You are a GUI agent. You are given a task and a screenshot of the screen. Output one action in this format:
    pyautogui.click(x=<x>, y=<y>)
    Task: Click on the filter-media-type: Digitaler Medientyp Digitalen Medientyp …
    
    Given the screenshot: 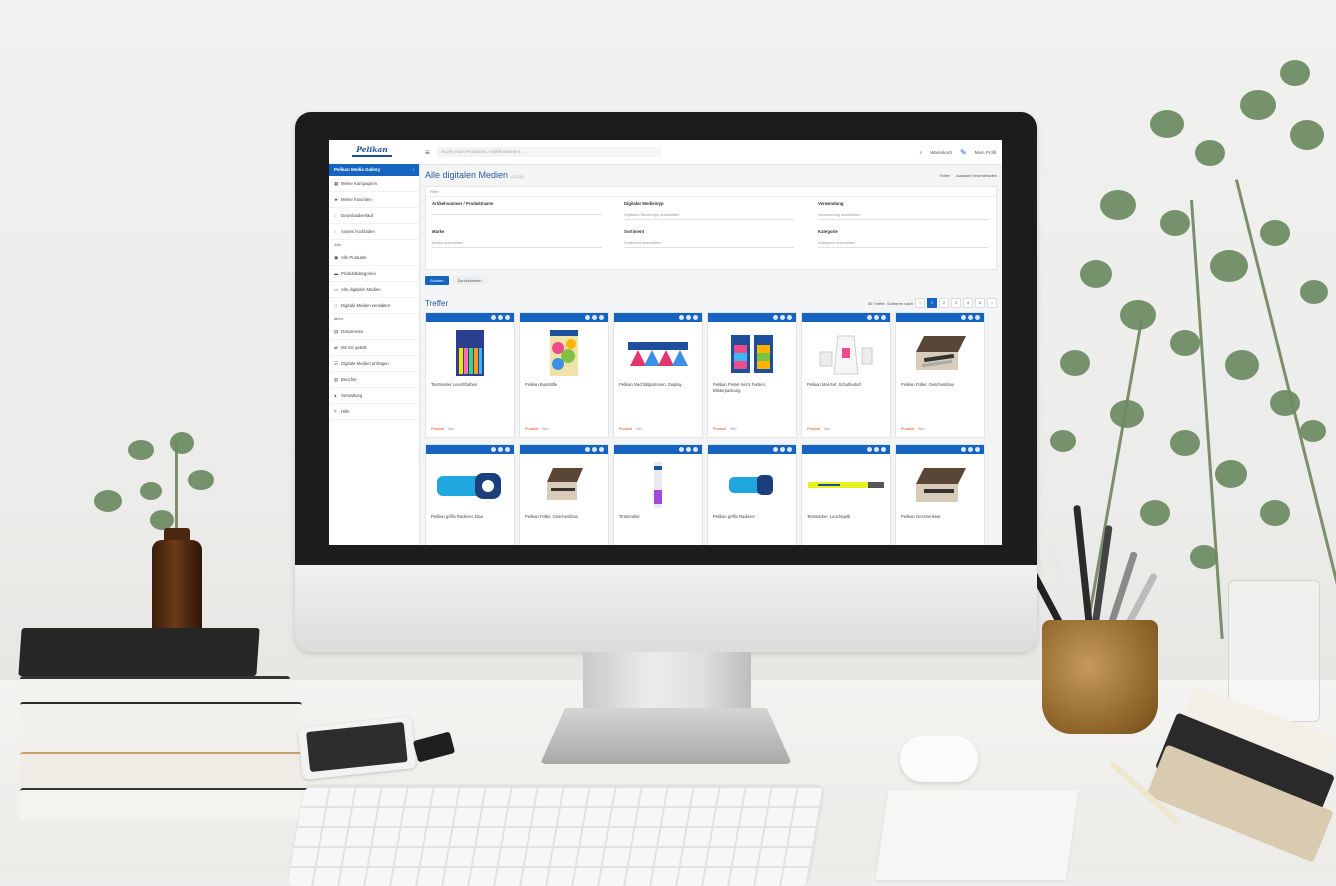 What is the action you would take?
    pyautogui.click(x=709, y=210)
    